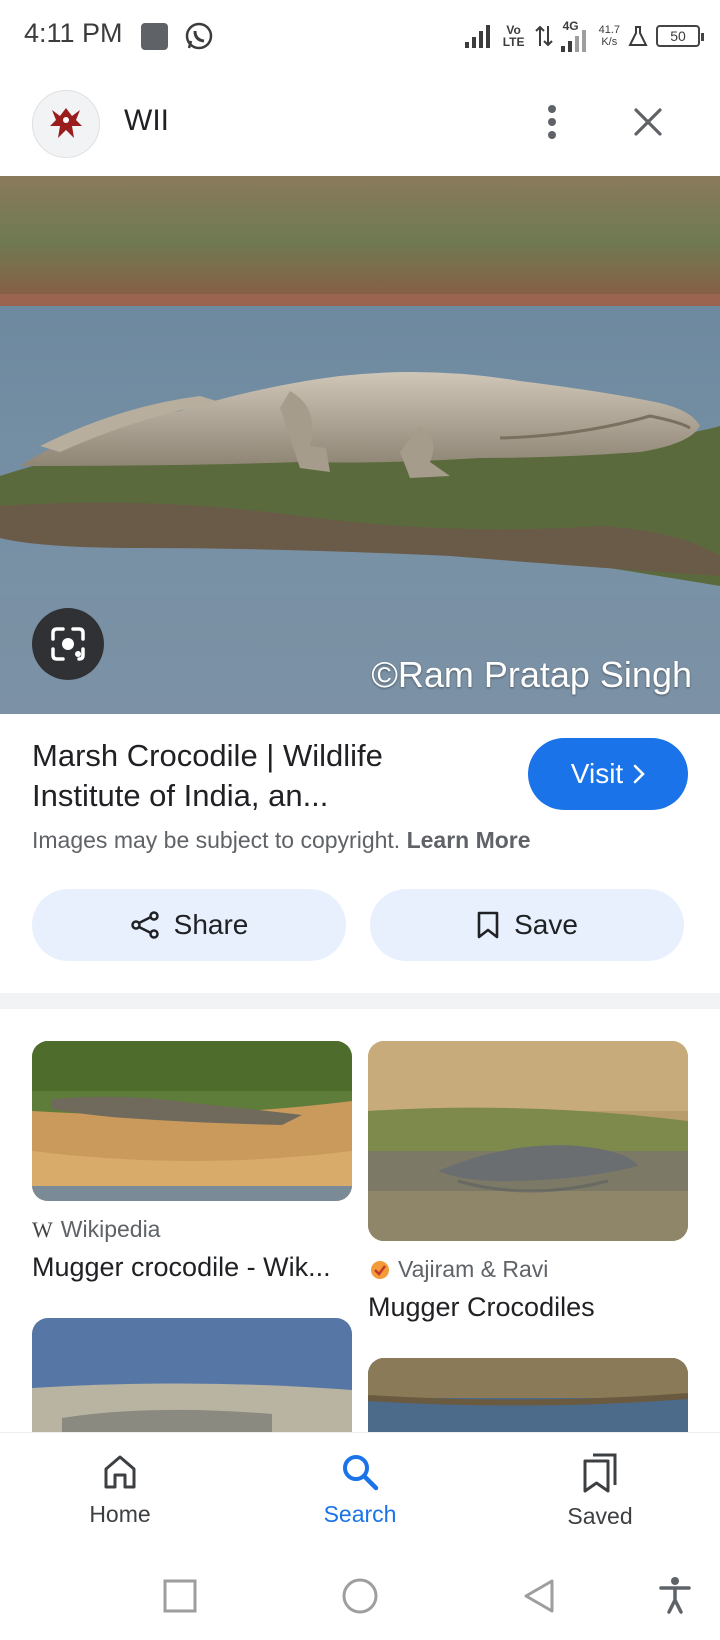 The height and width of the screenshot is (1640, 720). I want to click on more-vert-icon, so click(552, 122).